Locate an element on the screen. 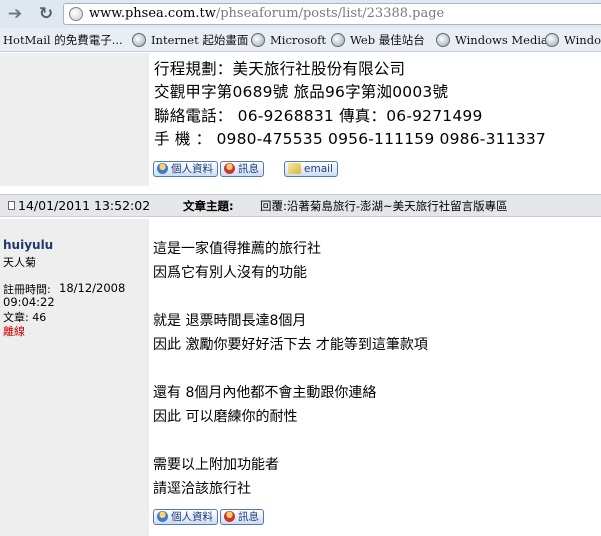 The height and width of the screenshot is (536, 601). signature-line: 行程規劃：美天旅行社股份有限公司 is located at coordinates (280, 69).